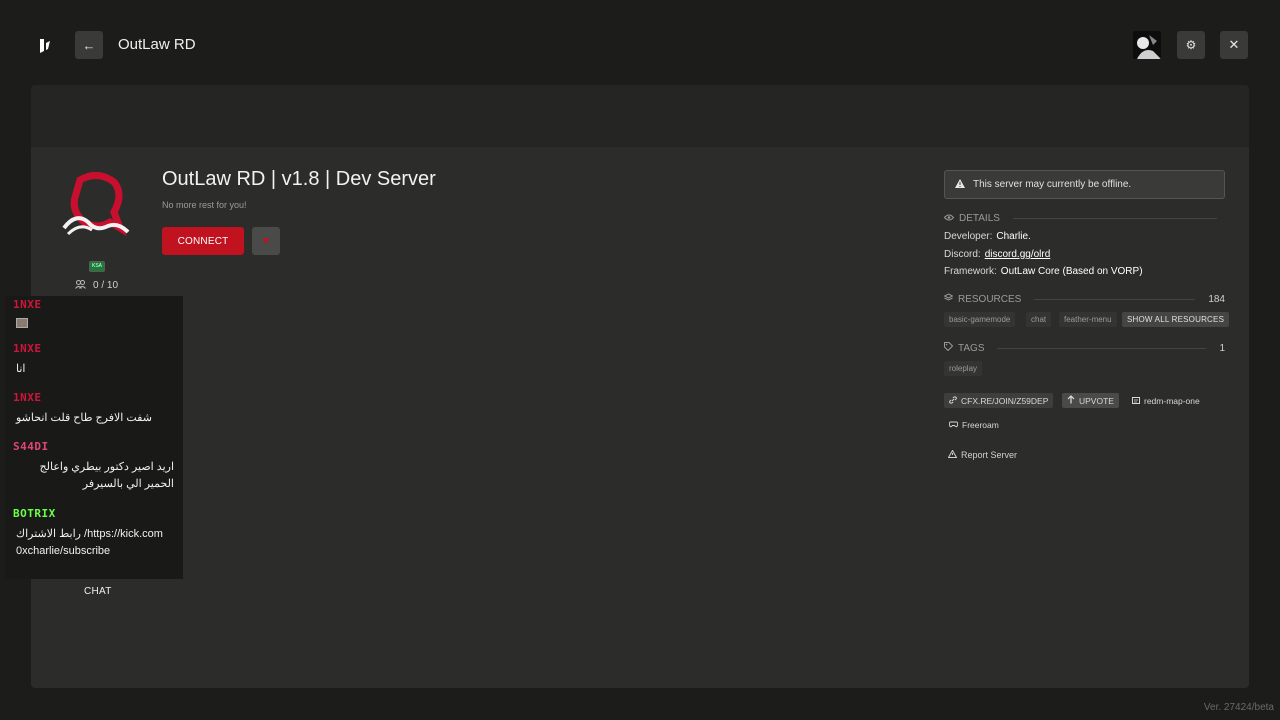 This screenshot has height=720, width=1280. I want to click on server-name: OutLaw RD | v1.8 | Dev Server, so click(299, 179).